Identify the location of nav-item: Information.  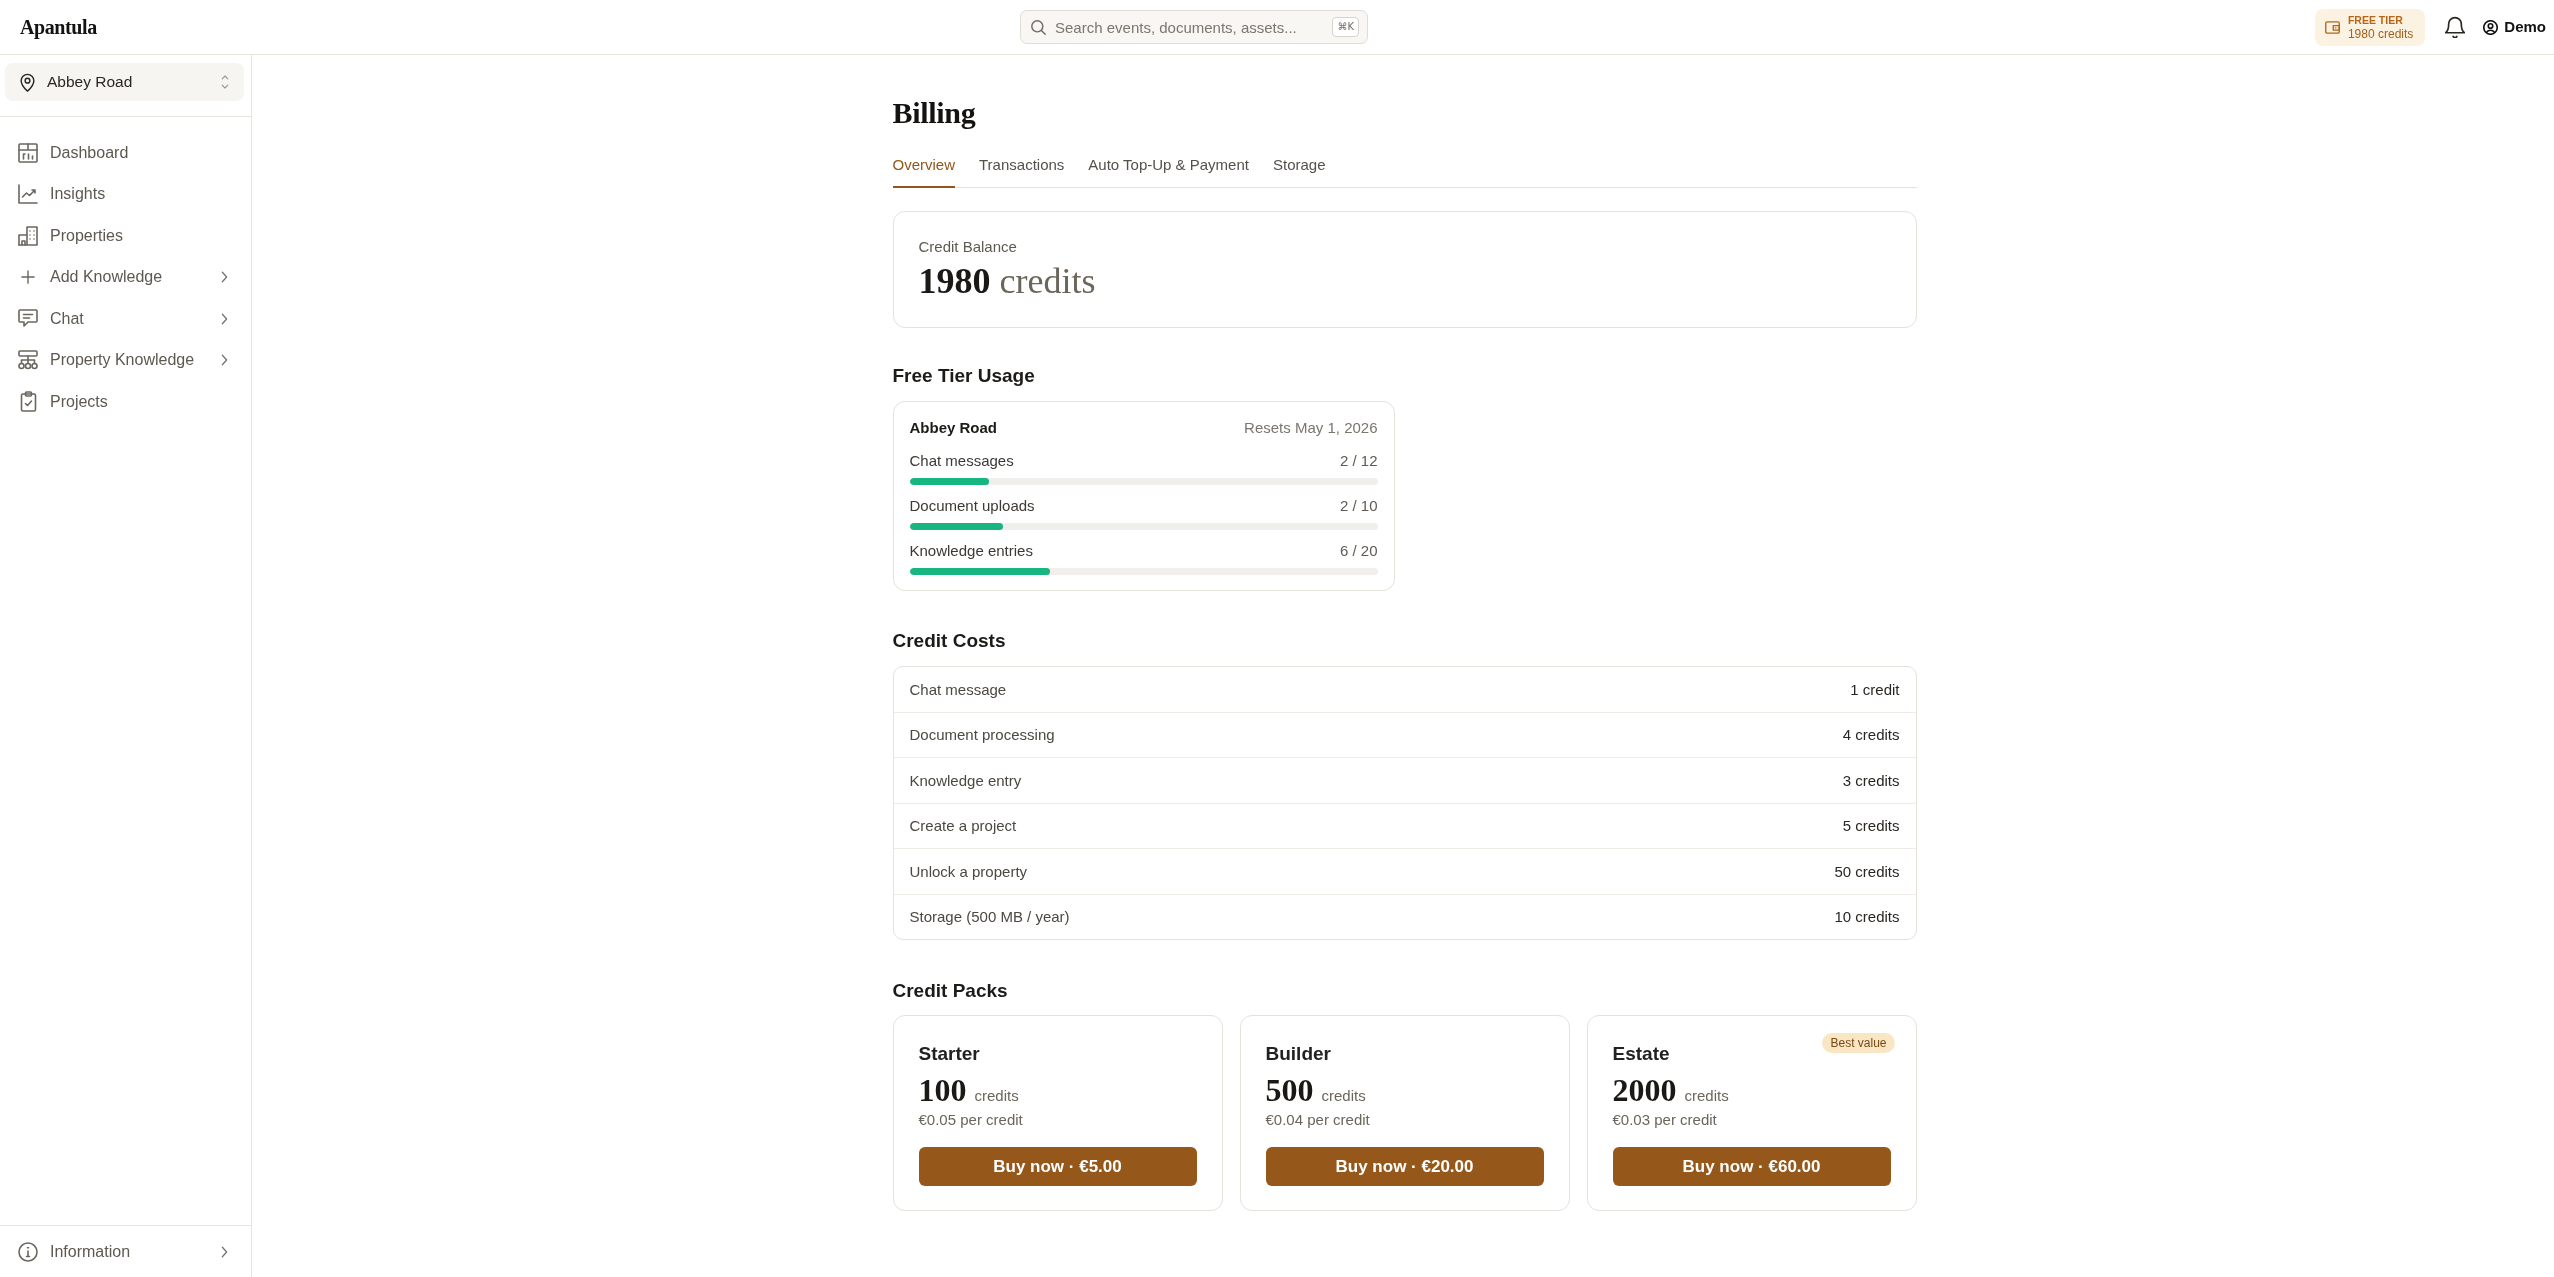
(125, 1251).